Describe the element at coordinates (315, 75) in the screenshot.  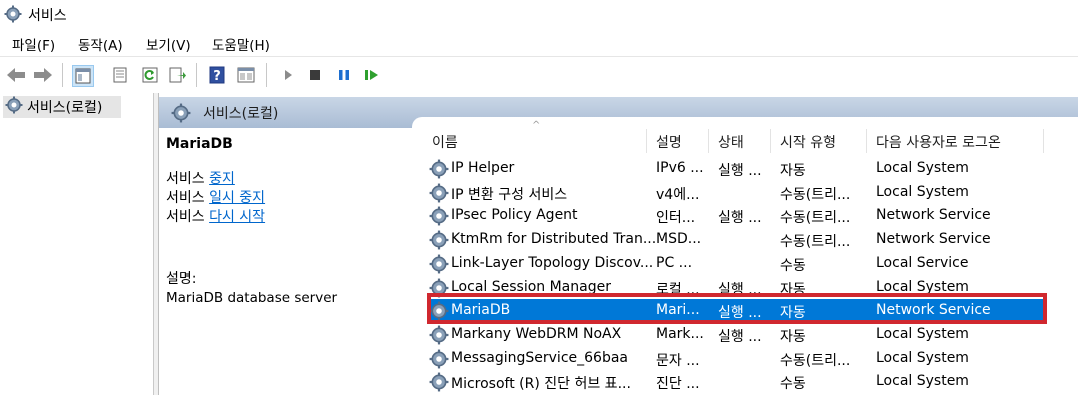
I see `stop-icon` at that location.